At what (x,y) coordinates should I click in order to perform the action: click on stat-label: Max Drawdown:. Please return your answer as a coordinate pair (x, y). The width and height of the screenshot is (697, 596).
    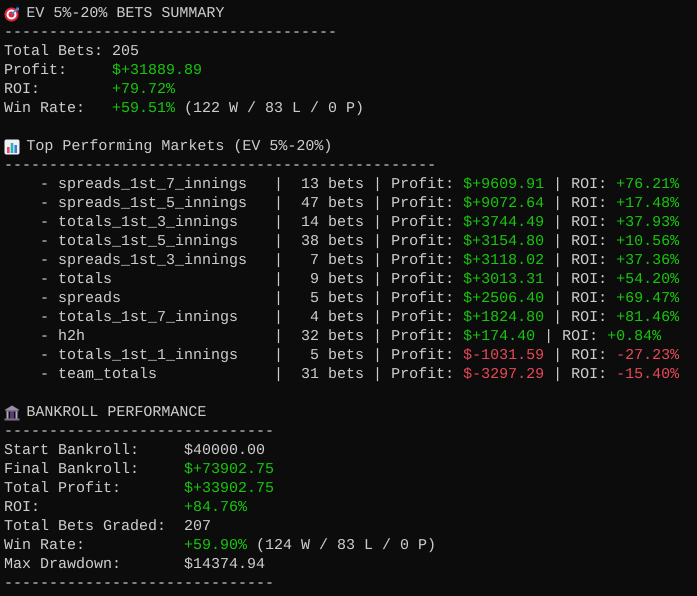
    Looking at the image, I should click on (63, 564).